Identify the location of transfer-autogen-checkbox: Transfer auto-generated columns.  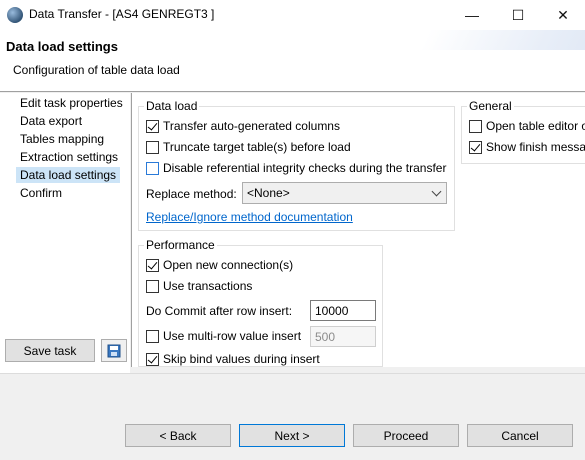
(243, 126).